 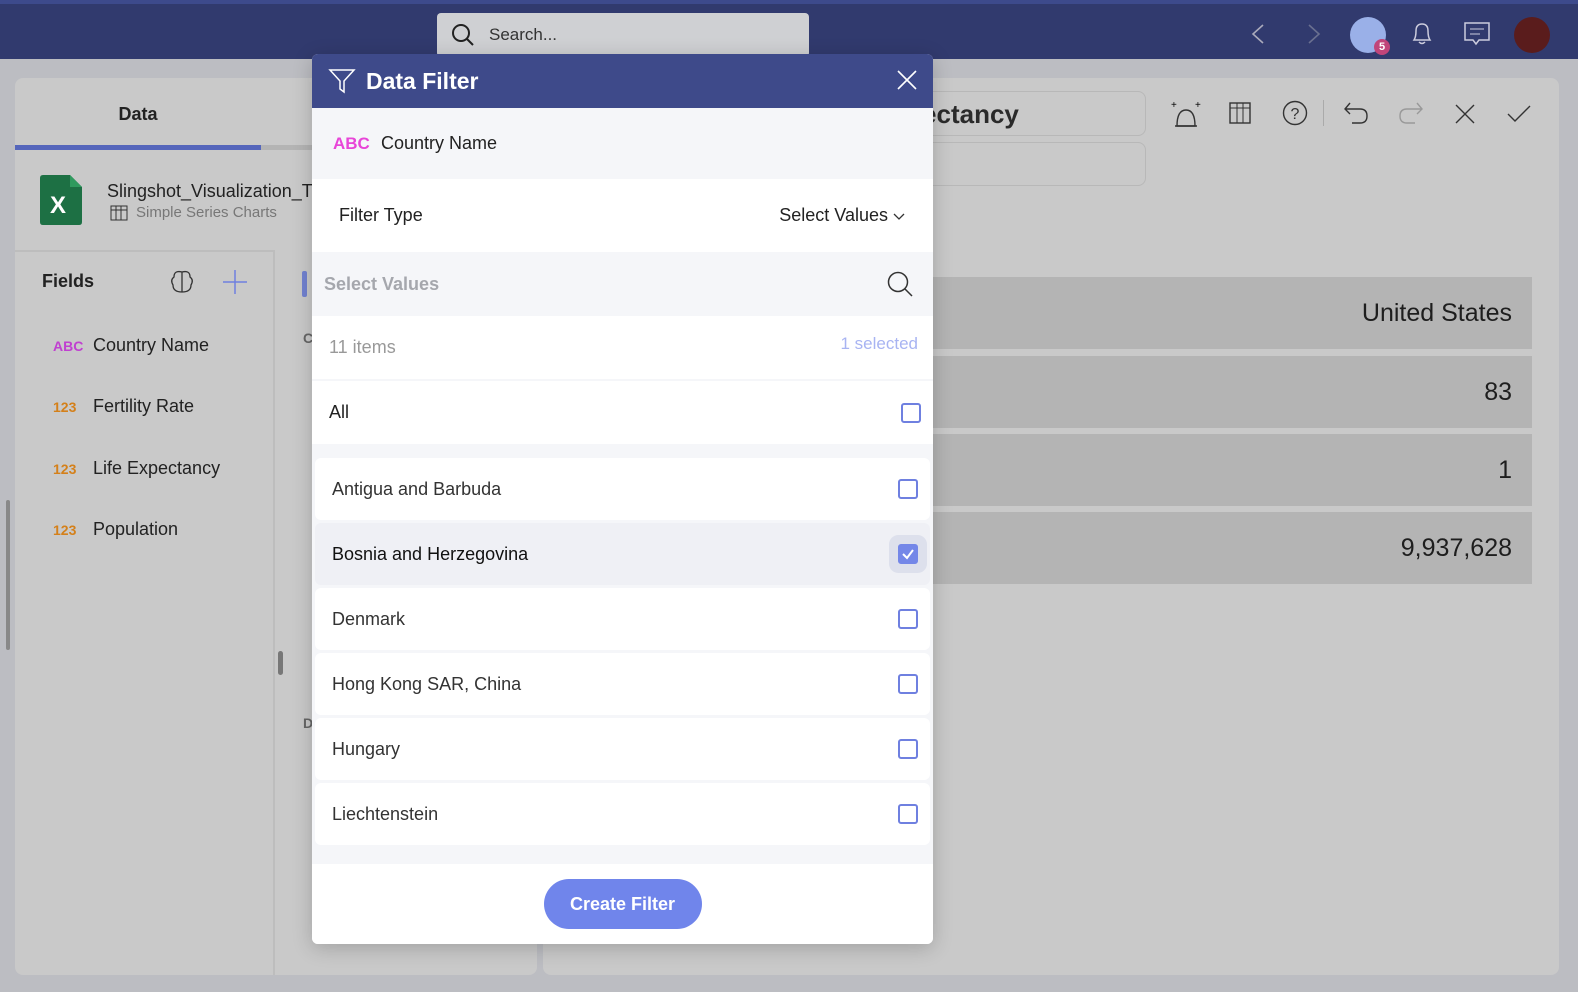 What do you see at coordinates (119, 212) in the screenshot?
I see `table-icon` at bounding box center [119, 212].